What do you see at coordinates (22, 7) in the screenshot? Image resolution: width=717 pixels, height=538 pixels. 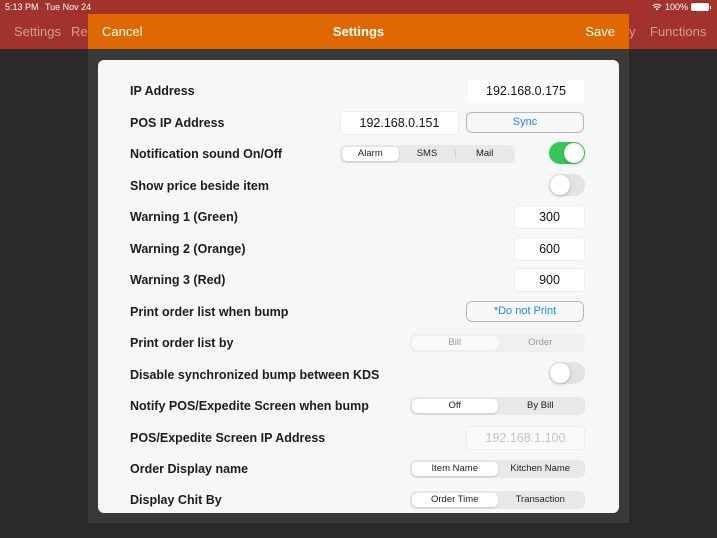 I see `status-time: 5:13 PM` at bounding box center [22, 7].